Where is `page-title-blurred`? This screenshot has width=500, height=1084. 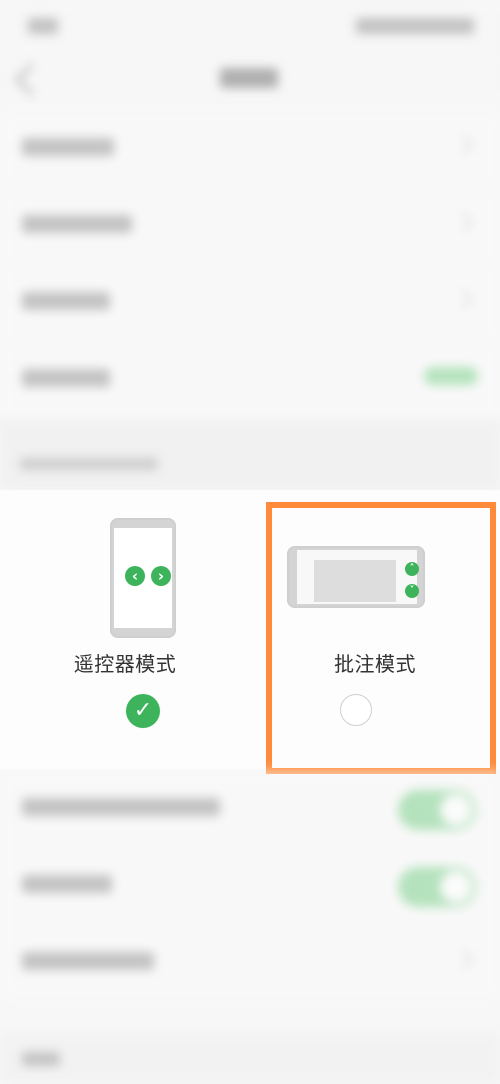
page-title-blurred is located at coordinates (249, 78).